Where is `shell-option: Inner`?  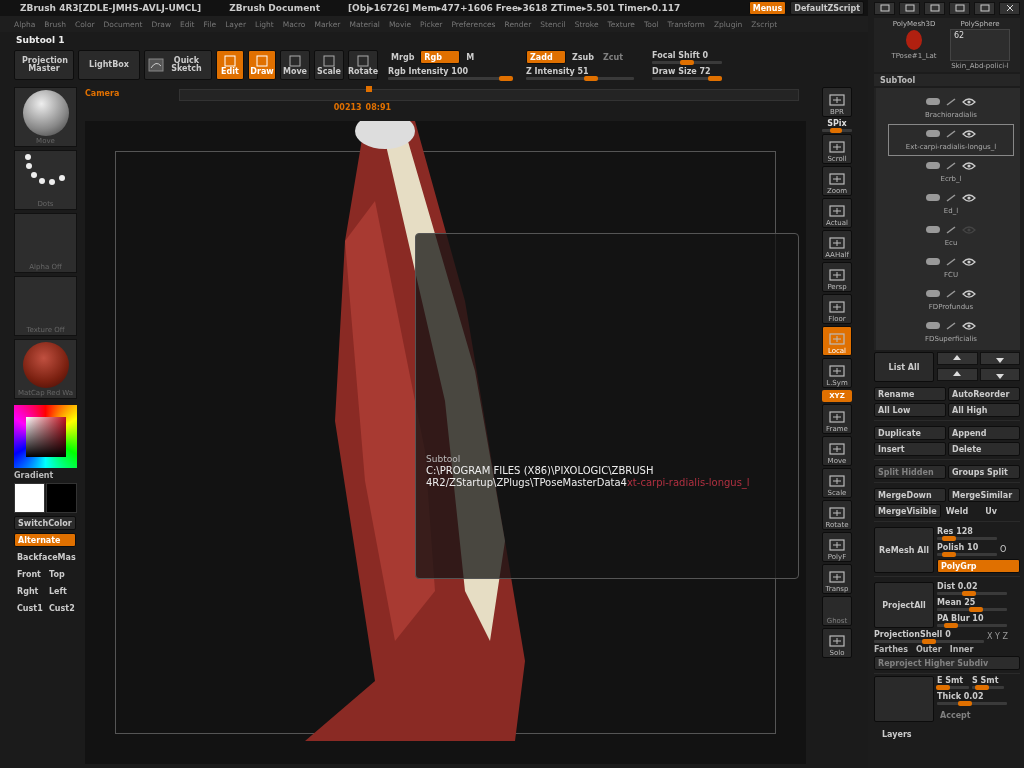
shell-option: Inner is located at coordinates (961, 649).